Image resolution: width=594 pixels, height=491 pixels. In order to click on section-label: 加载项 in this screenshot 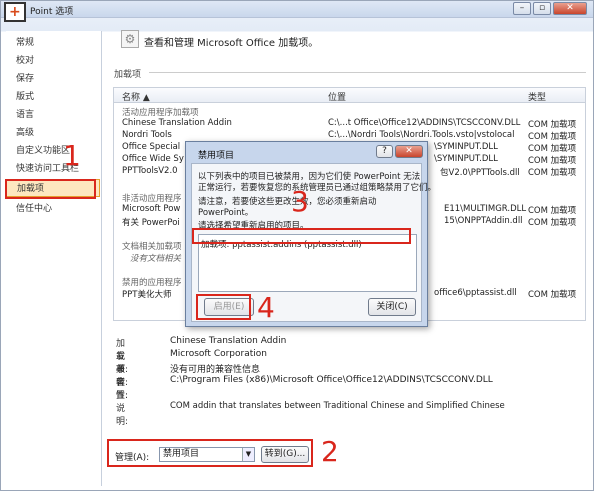, I will do `click(128, 75)`.